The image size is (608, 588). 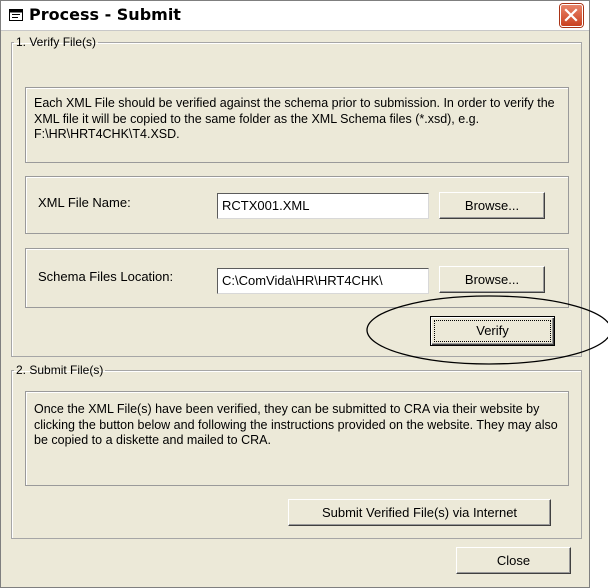 I want to click on verify-focus-rect, so click(x=492, y=331).